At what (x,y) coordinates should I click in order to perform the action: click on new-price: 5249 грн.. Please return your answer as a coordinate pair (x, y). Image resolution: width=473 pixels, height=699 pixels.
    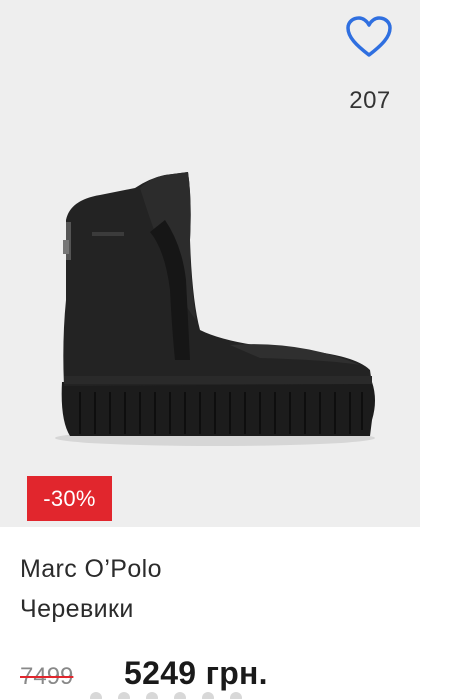
    Looking at the image, I should click on (196, 673).